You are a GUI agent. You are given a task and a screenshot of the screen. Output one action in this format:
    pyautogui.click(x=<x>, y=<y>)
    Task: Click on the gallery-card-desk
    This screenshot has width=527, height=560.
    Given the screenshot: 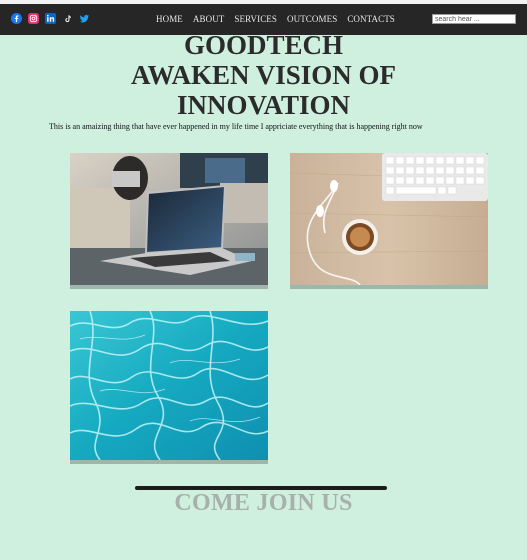 What is the action you would take?
    pyautogui.click(x=389, y=221)
    